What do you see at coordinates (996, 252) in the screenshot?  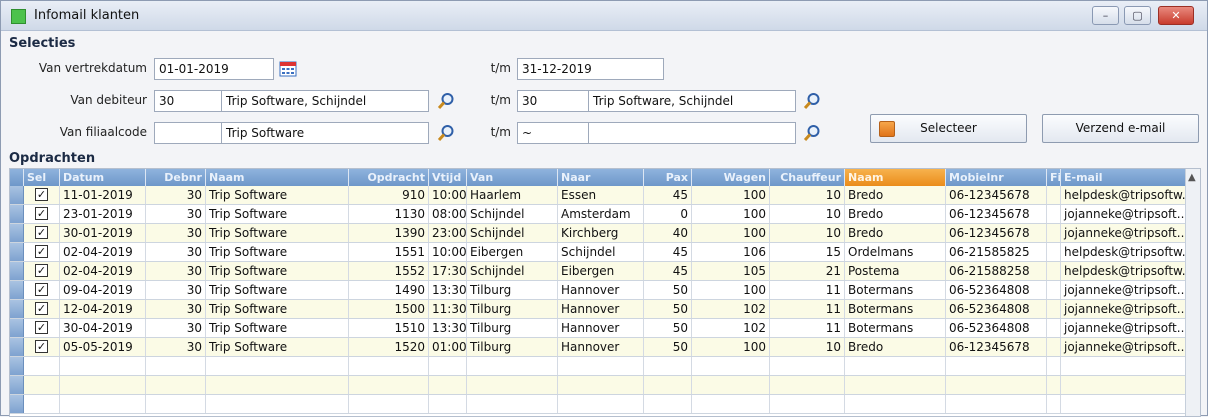 I see `mobielnr-cell: 06-21585825` at bounding box center [996, 252].